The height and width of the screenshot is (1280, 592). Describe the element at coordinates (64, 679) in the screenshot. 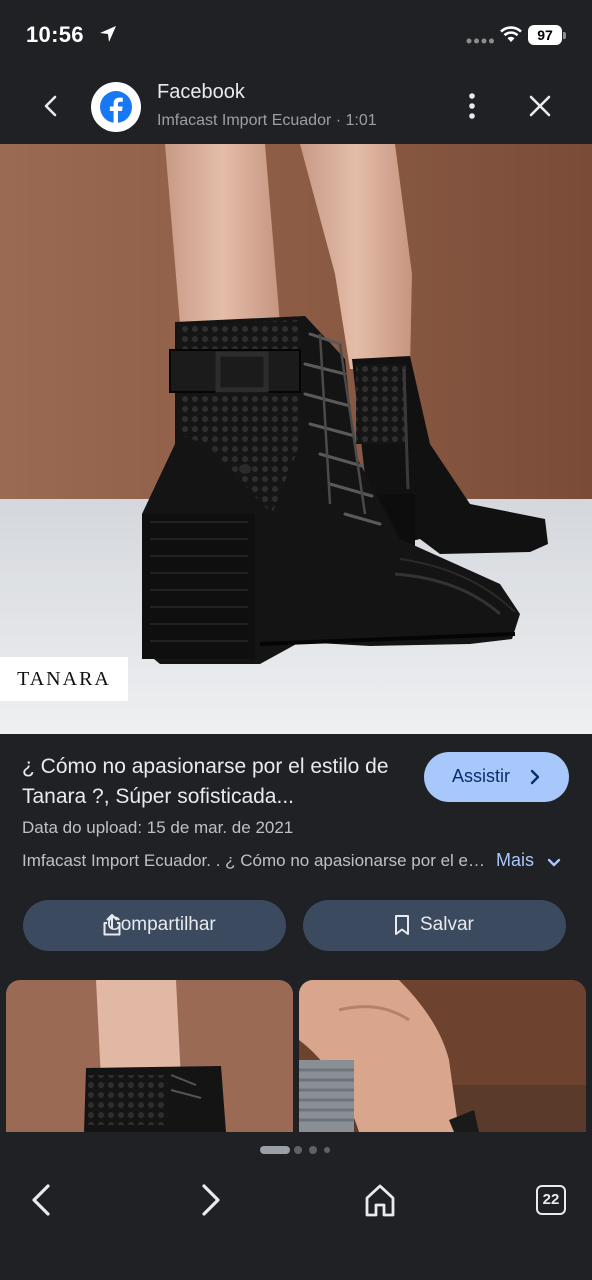

I see `brand-tag: TANARA` at that location.